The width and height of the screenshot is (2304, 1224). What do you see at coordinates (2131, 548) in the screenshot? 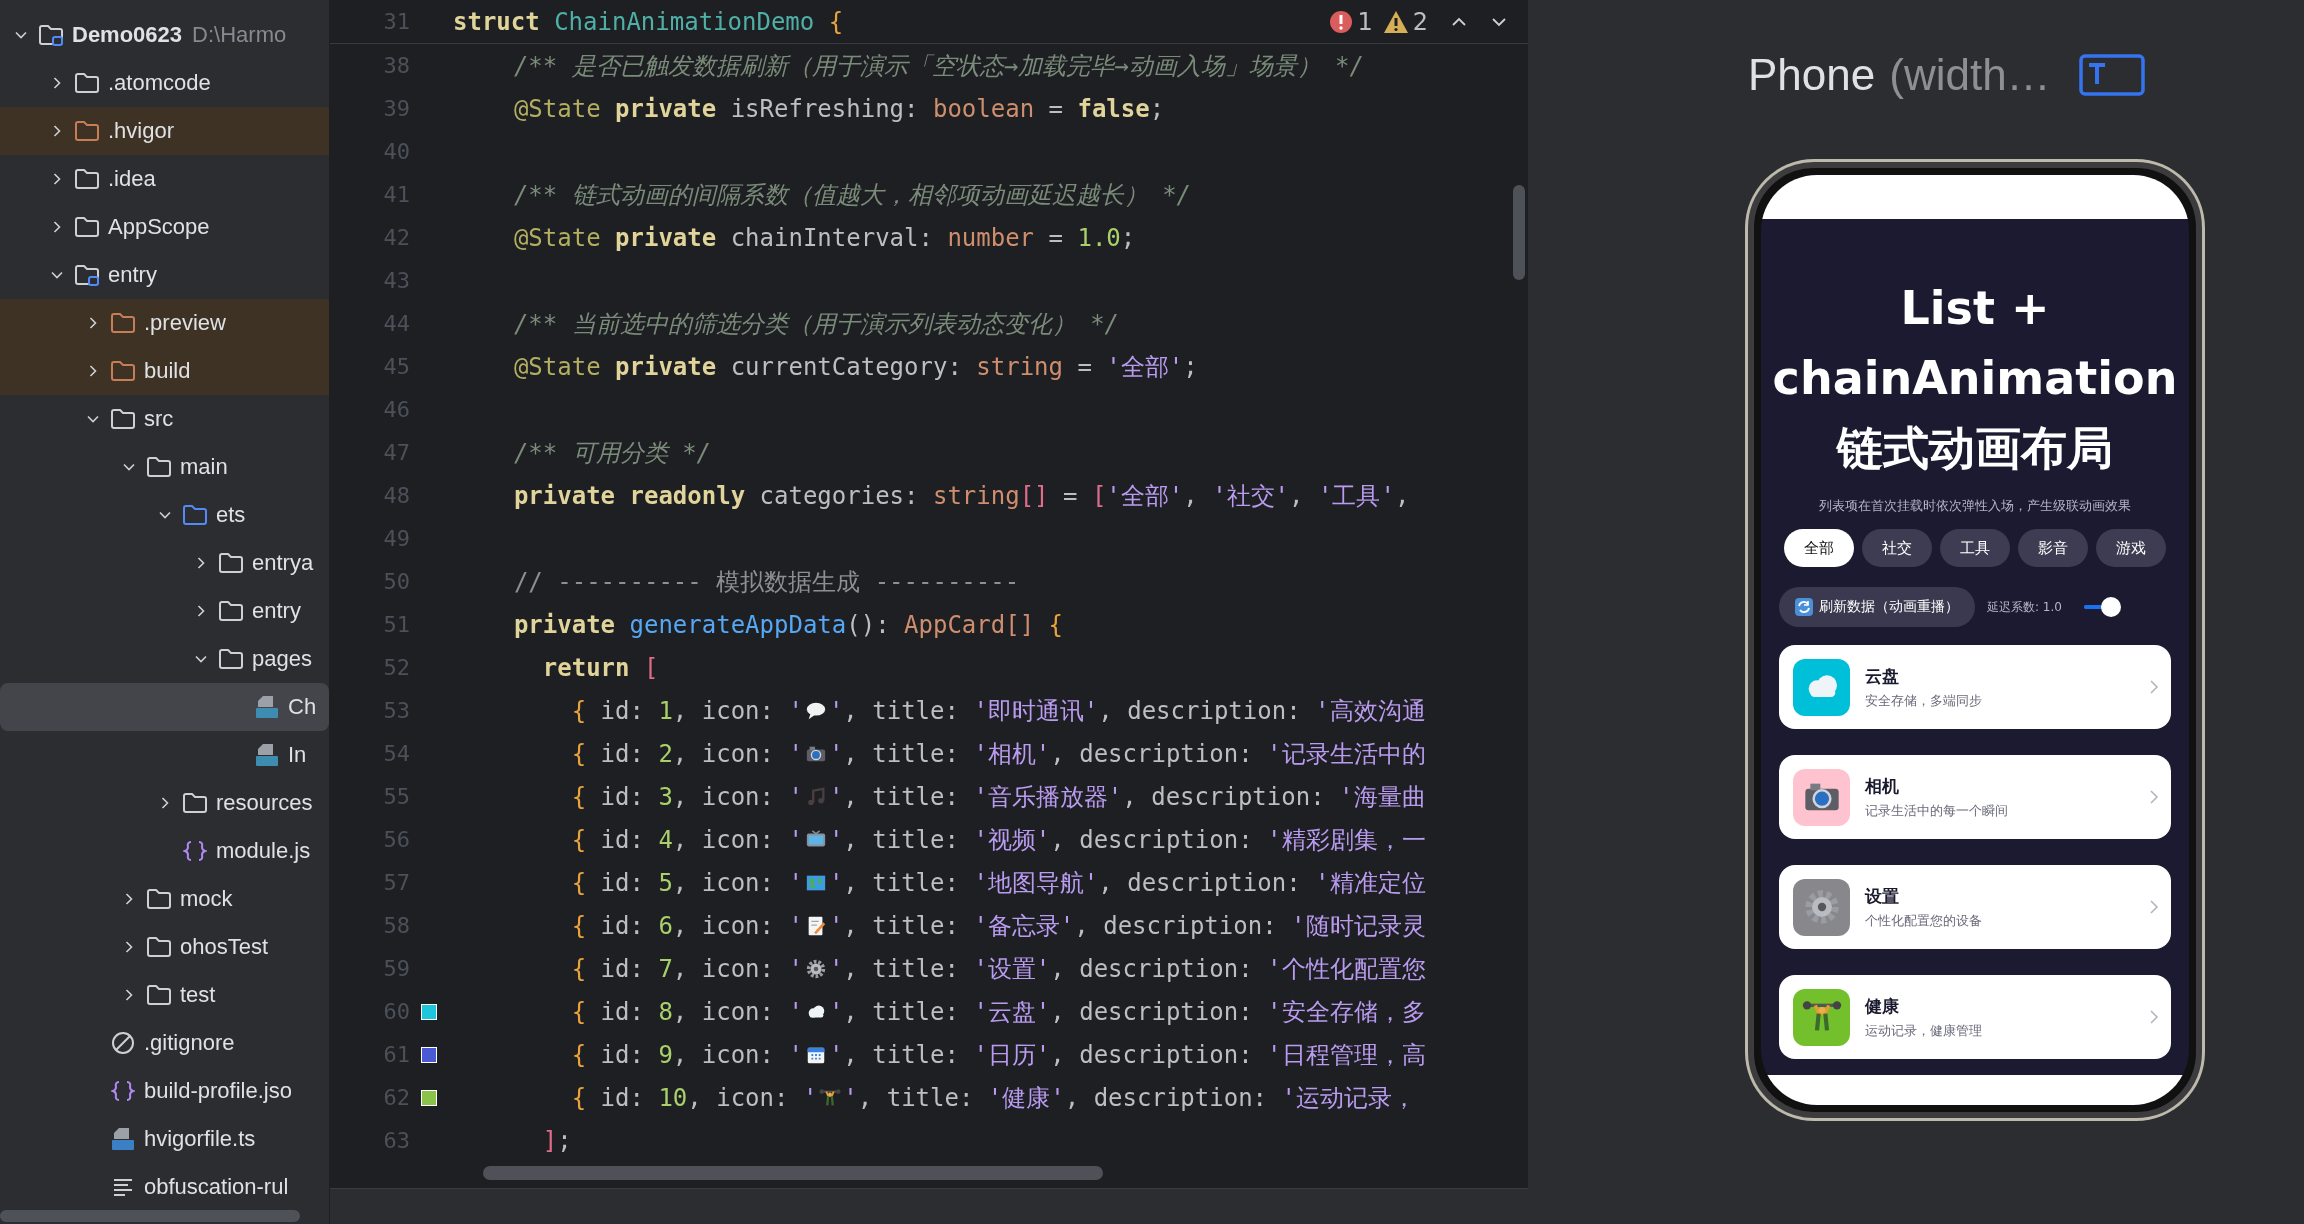
I see `category-chip: 游戏` at bounding box center [2131, 548].